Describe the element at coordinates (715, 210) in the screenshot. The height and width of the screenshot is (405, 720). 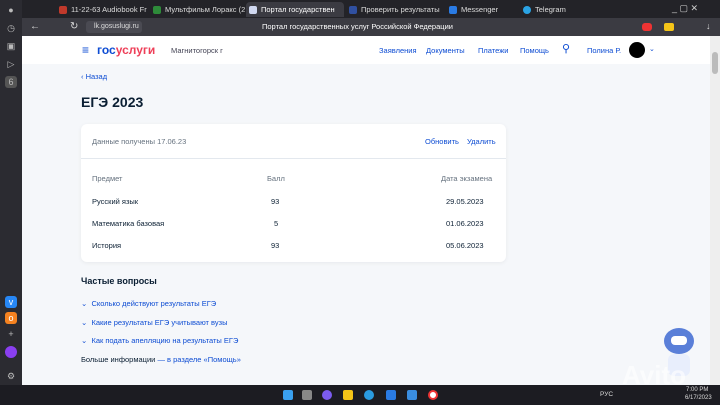
I see `scrollbar` at that location.